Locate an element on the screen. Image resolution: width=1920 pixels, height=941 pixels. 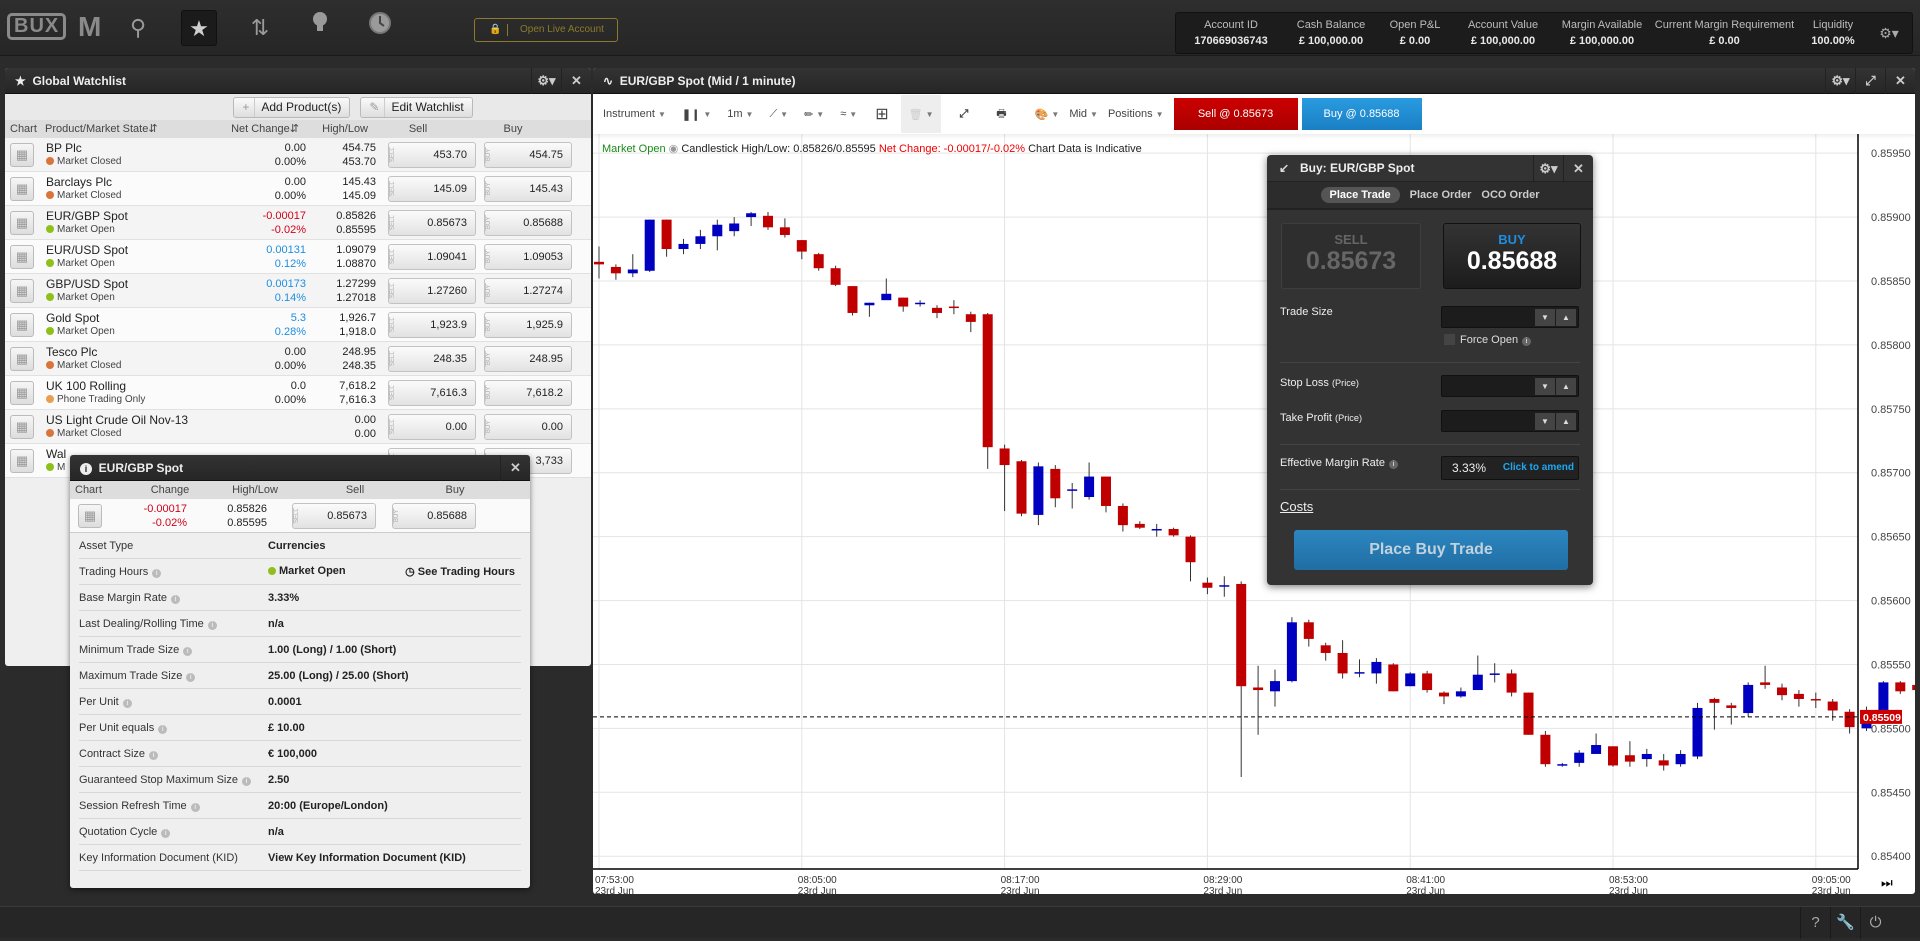
buy-at-button: Buy @ 0.85688 is located at coordinates (1361, 114).